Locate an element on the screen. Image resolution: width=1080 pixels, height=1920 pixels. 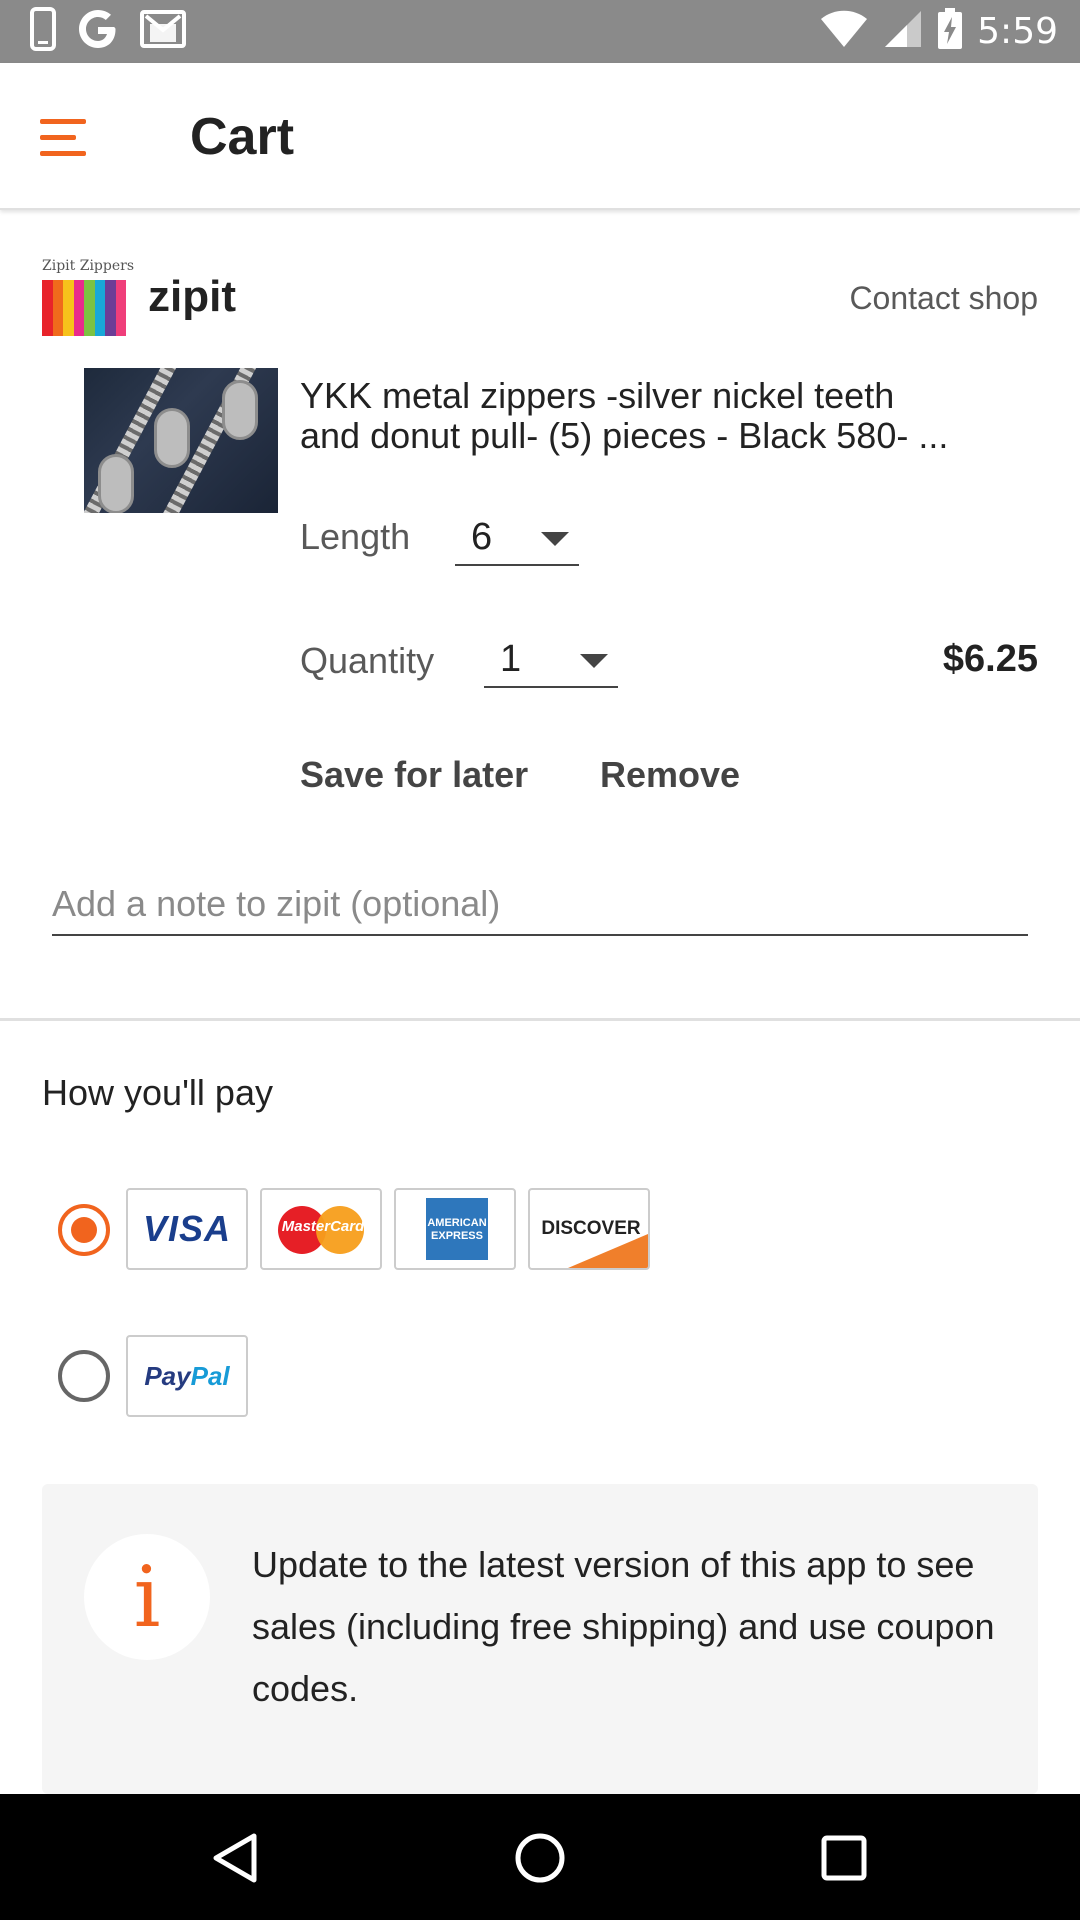
visa-label: VISA is located at coordinates (187, 1228).